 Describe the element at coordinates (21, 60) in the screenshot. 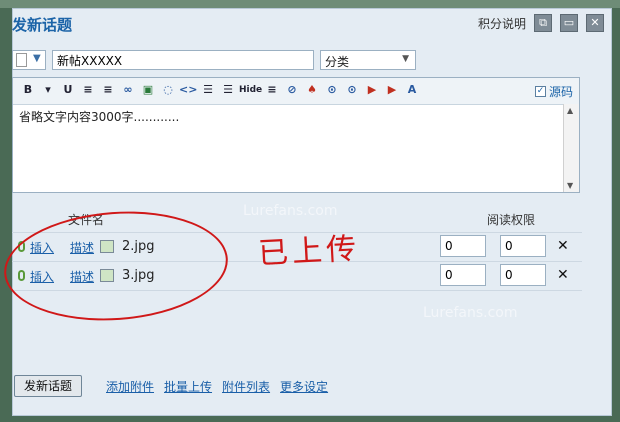

I see `document-icon` at that location.